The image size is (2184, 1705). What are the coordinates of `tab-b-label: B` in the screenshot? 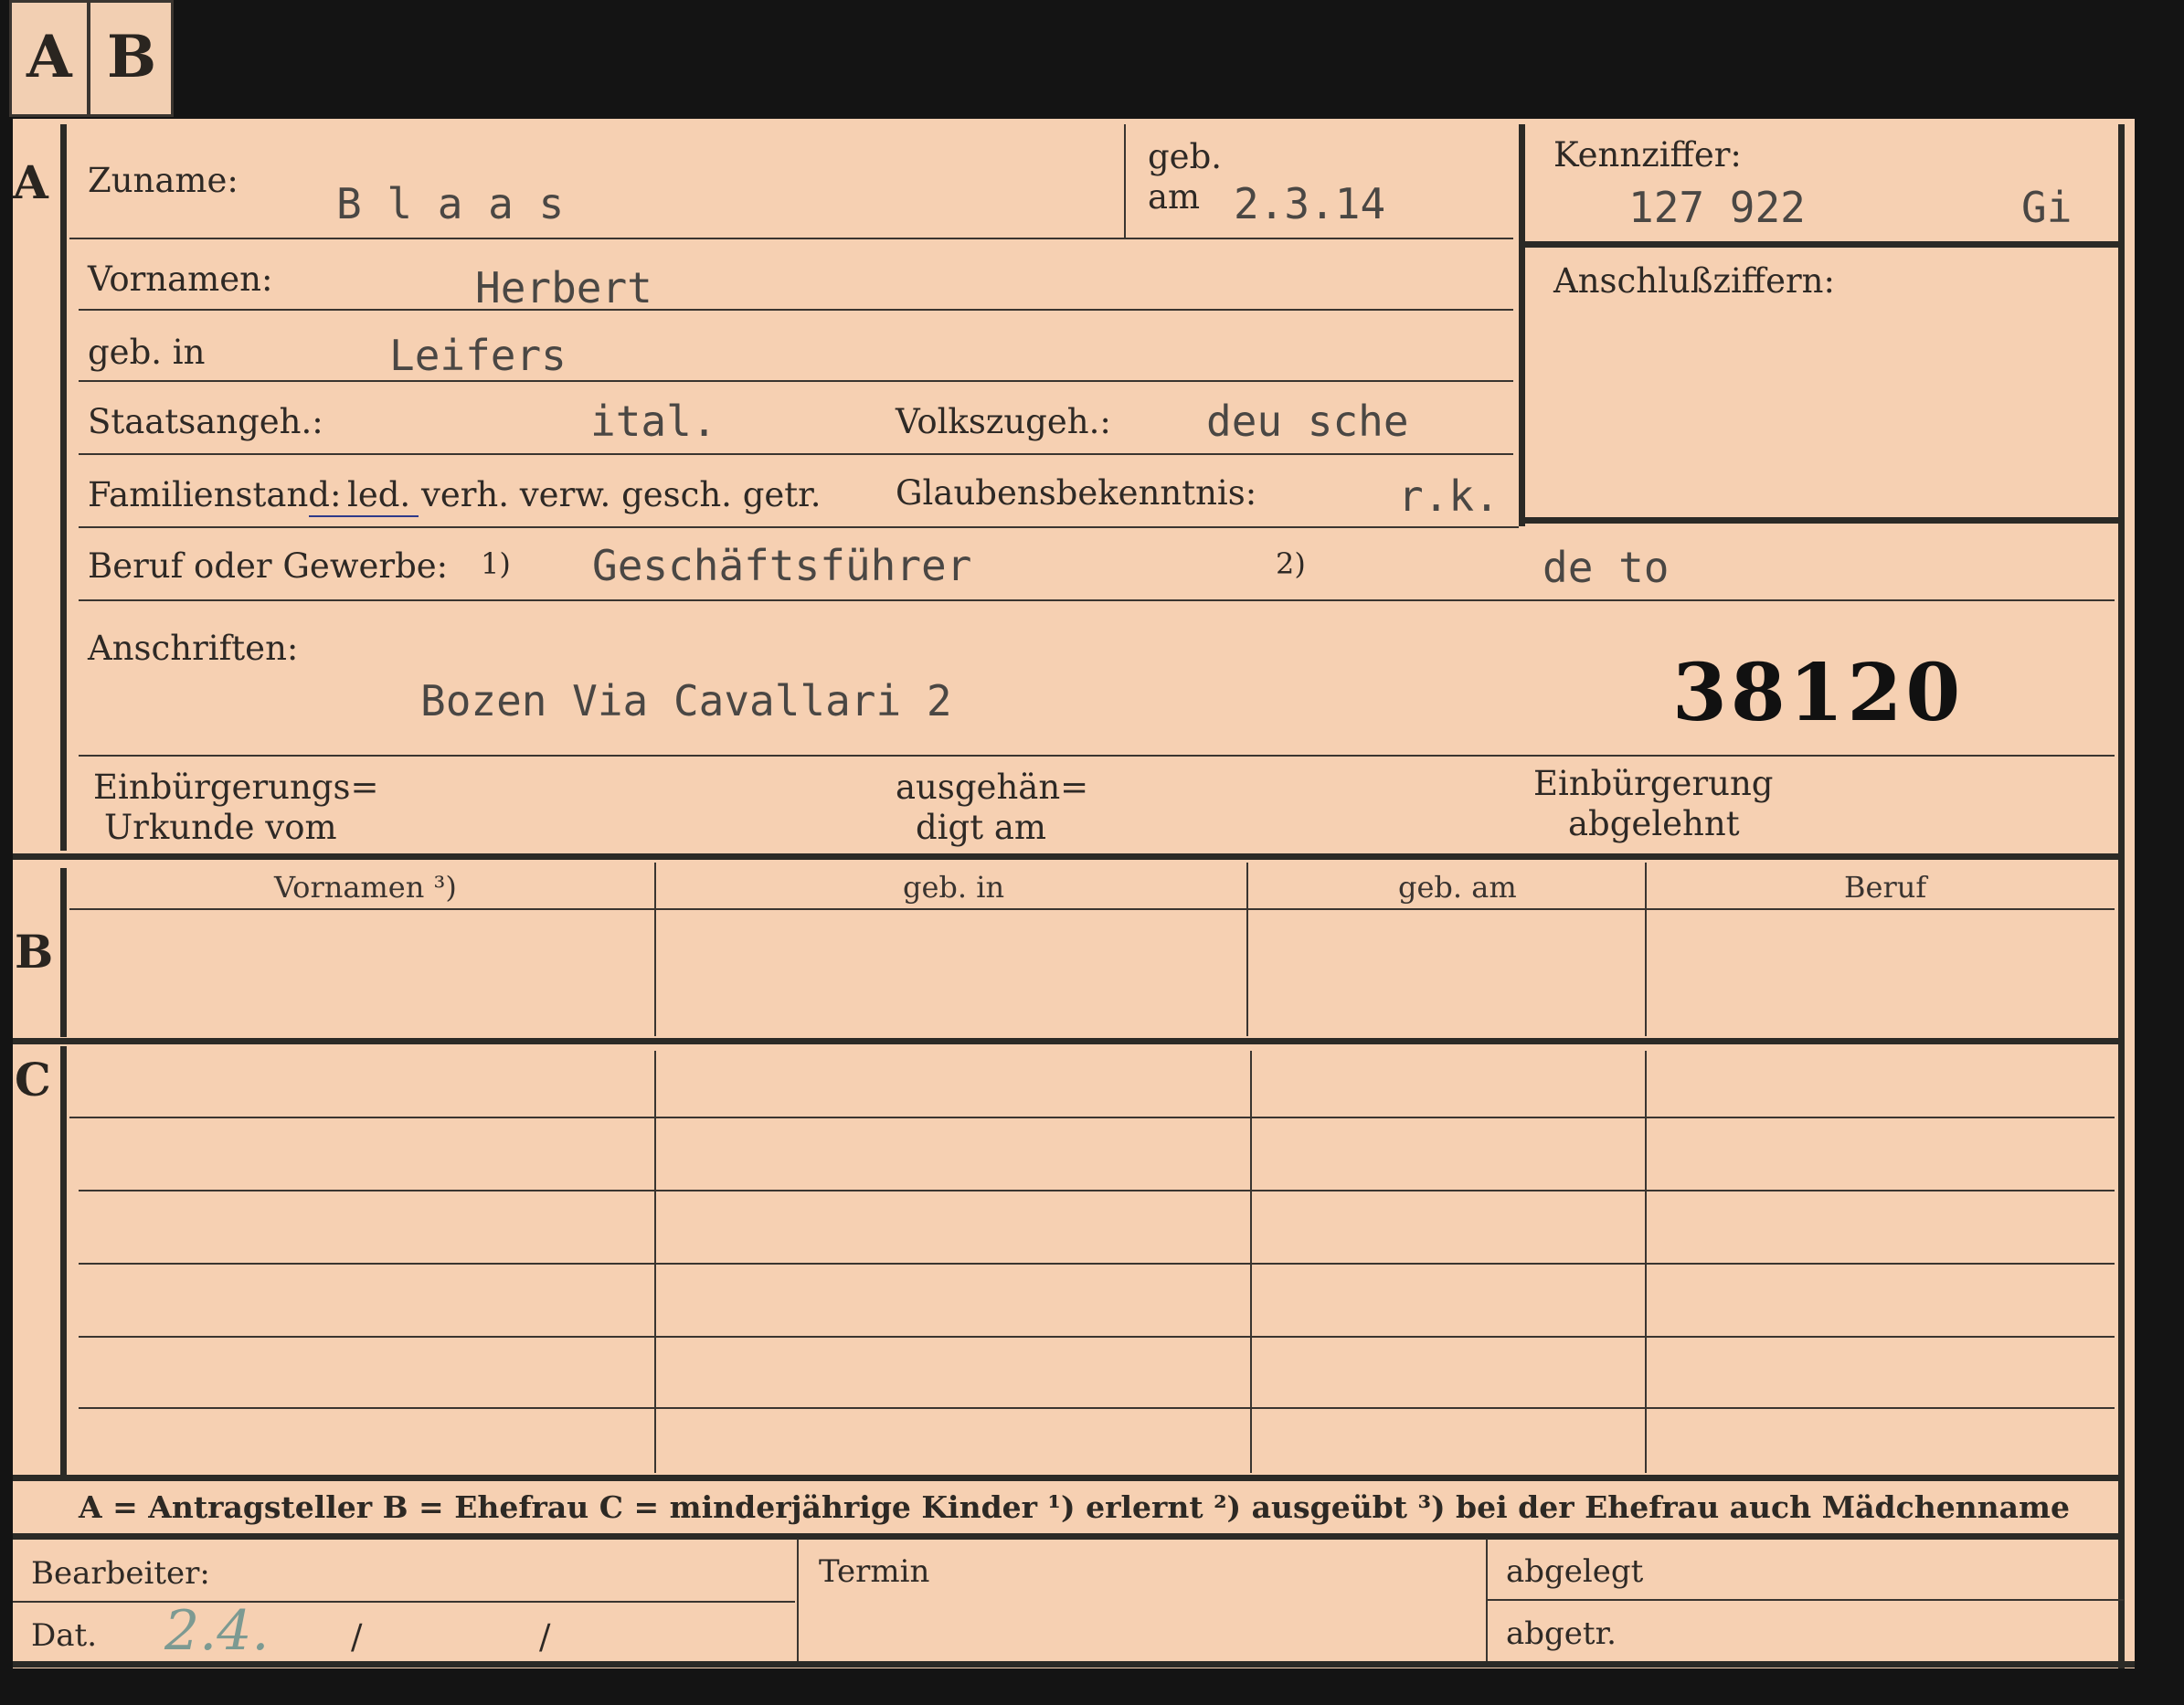 It's located at (132, 57).